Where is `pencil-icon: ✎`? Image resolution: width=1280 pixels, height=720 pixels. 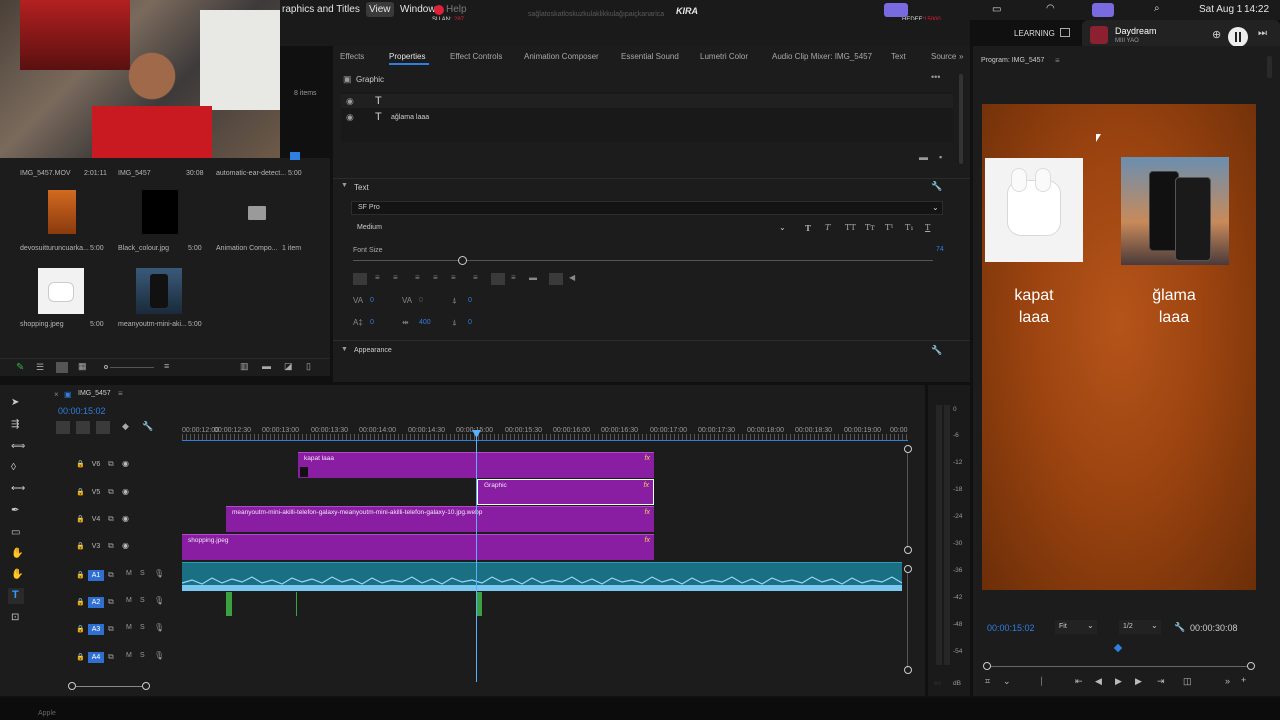
pencil-icon: ✎ is located at coordinates (20, 367).